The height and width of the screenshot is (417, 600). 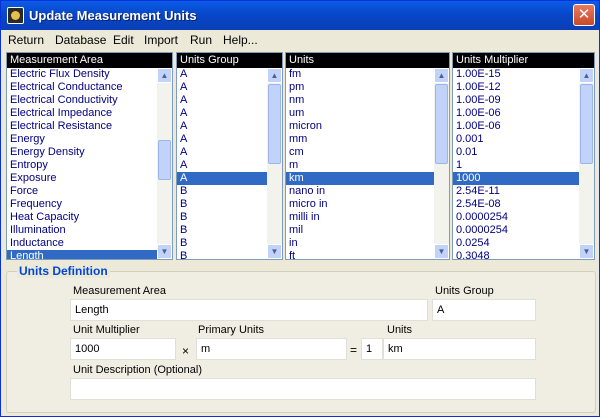 What do you see at coordinates (516, 139) in the screenshot?
I see `list-item: 0.001` at bounding box center [516, 139].